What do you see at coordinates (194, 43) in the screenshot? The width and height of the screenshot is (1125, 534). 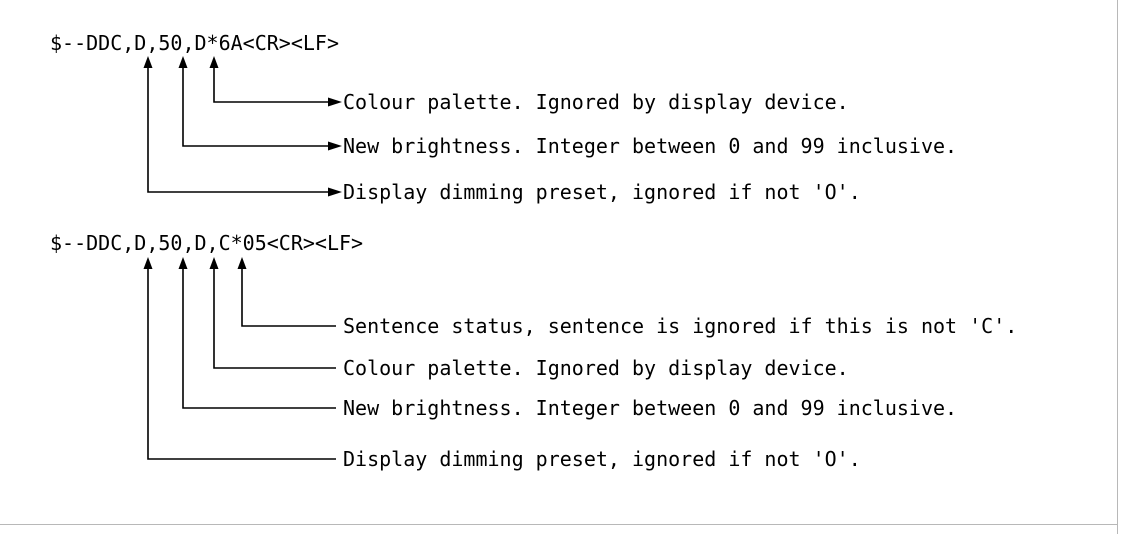 I see `sentence-1: $--DDC,D,50,D*6A<CR><LF>` at bounding box center [194, 43].